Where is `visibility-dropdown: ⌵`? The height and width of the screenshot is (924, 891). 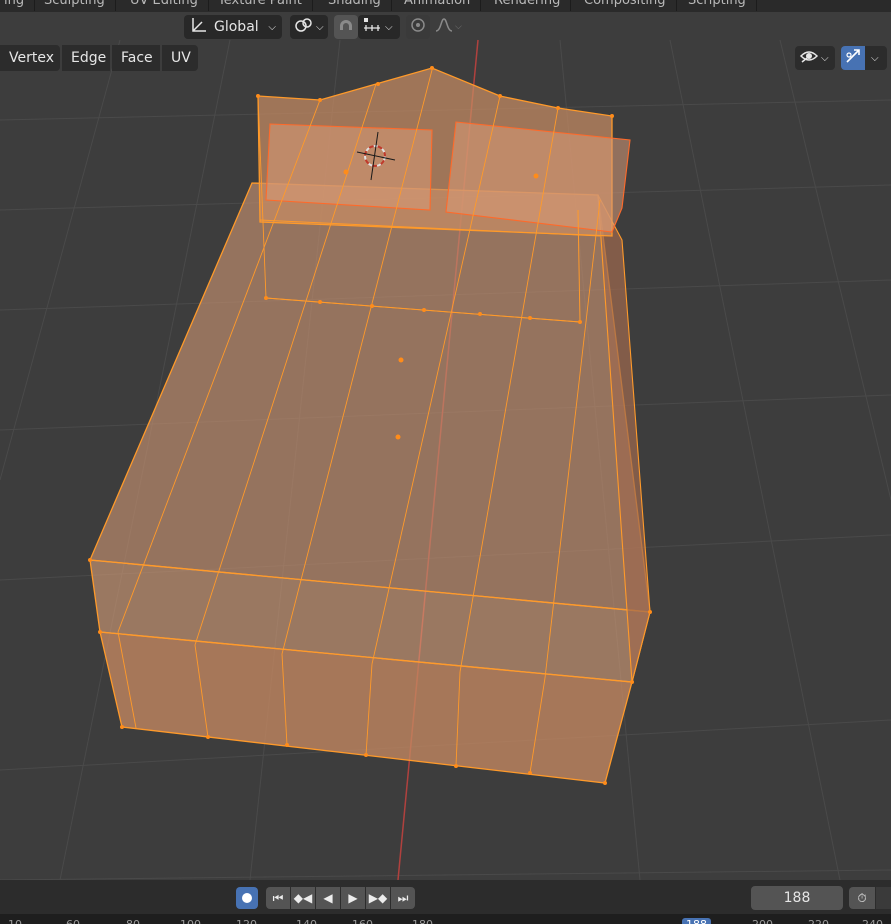 visibility-dropdown: ⌵ is located at coordinates (815, 58).